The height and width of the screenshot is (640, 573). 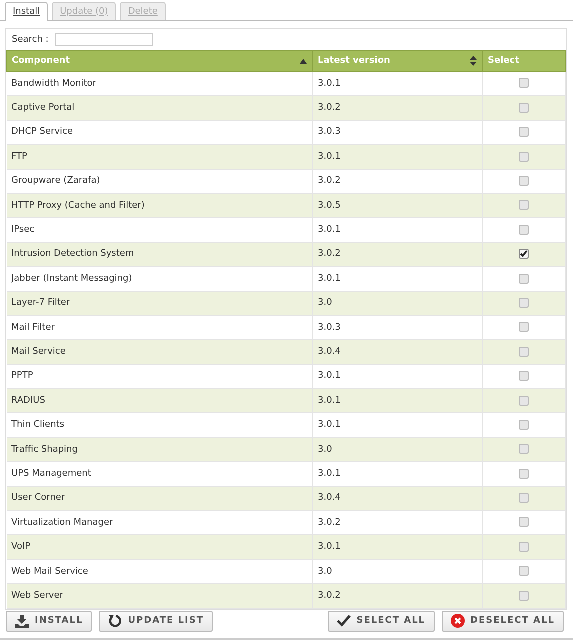 What do you see at coordinates (159, 303) in the screenshot?
I see `table-cell: Layer-7 Filter` at bounding box center [159, 303].